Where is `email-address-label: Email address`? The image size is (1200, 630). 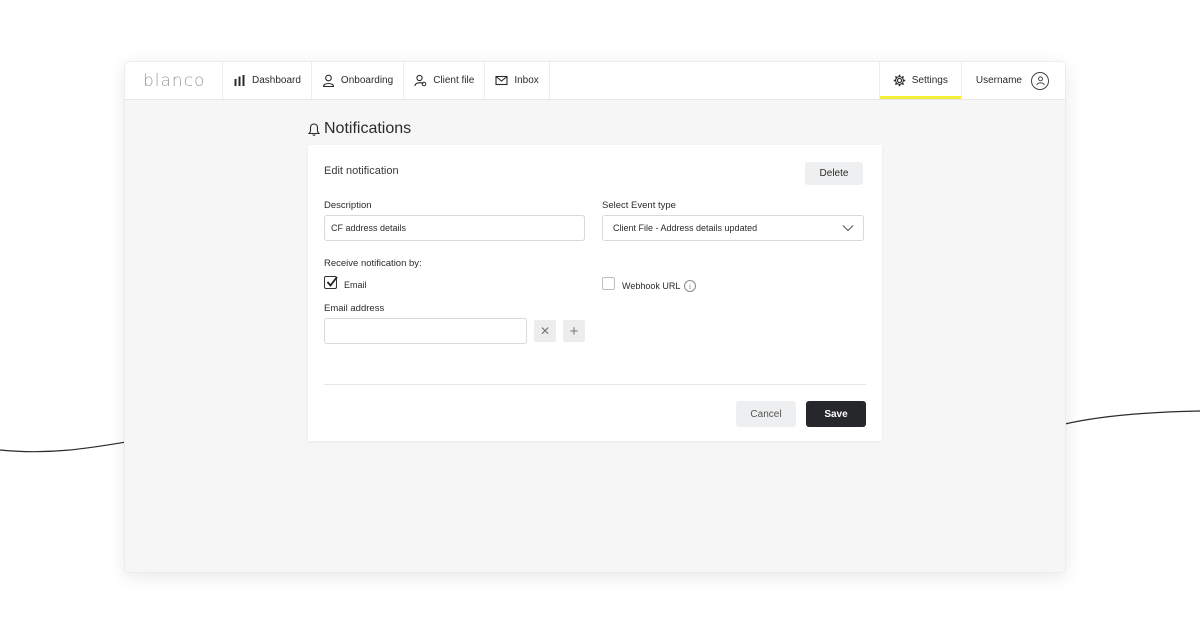
email-address-label: Email address is located at coordinates (354, 308).